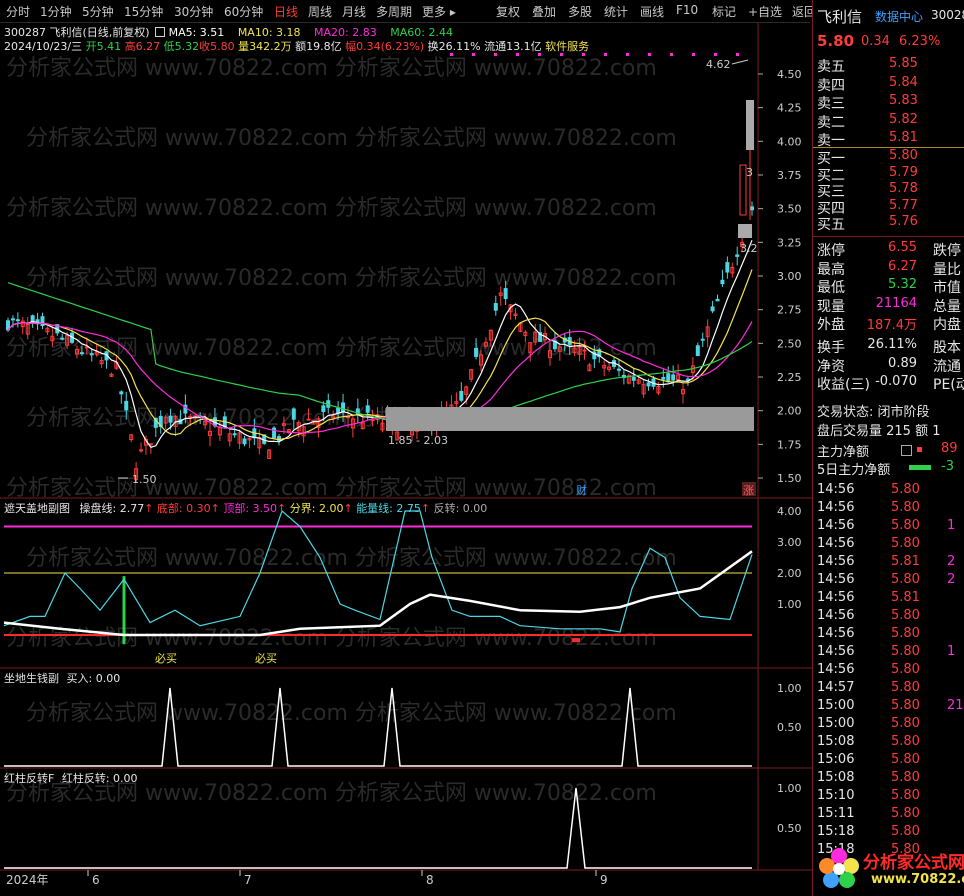 The width and height of the screenshot is (964, 896). I want to click on toolbar-action-3: 统计, so click(616, 11).